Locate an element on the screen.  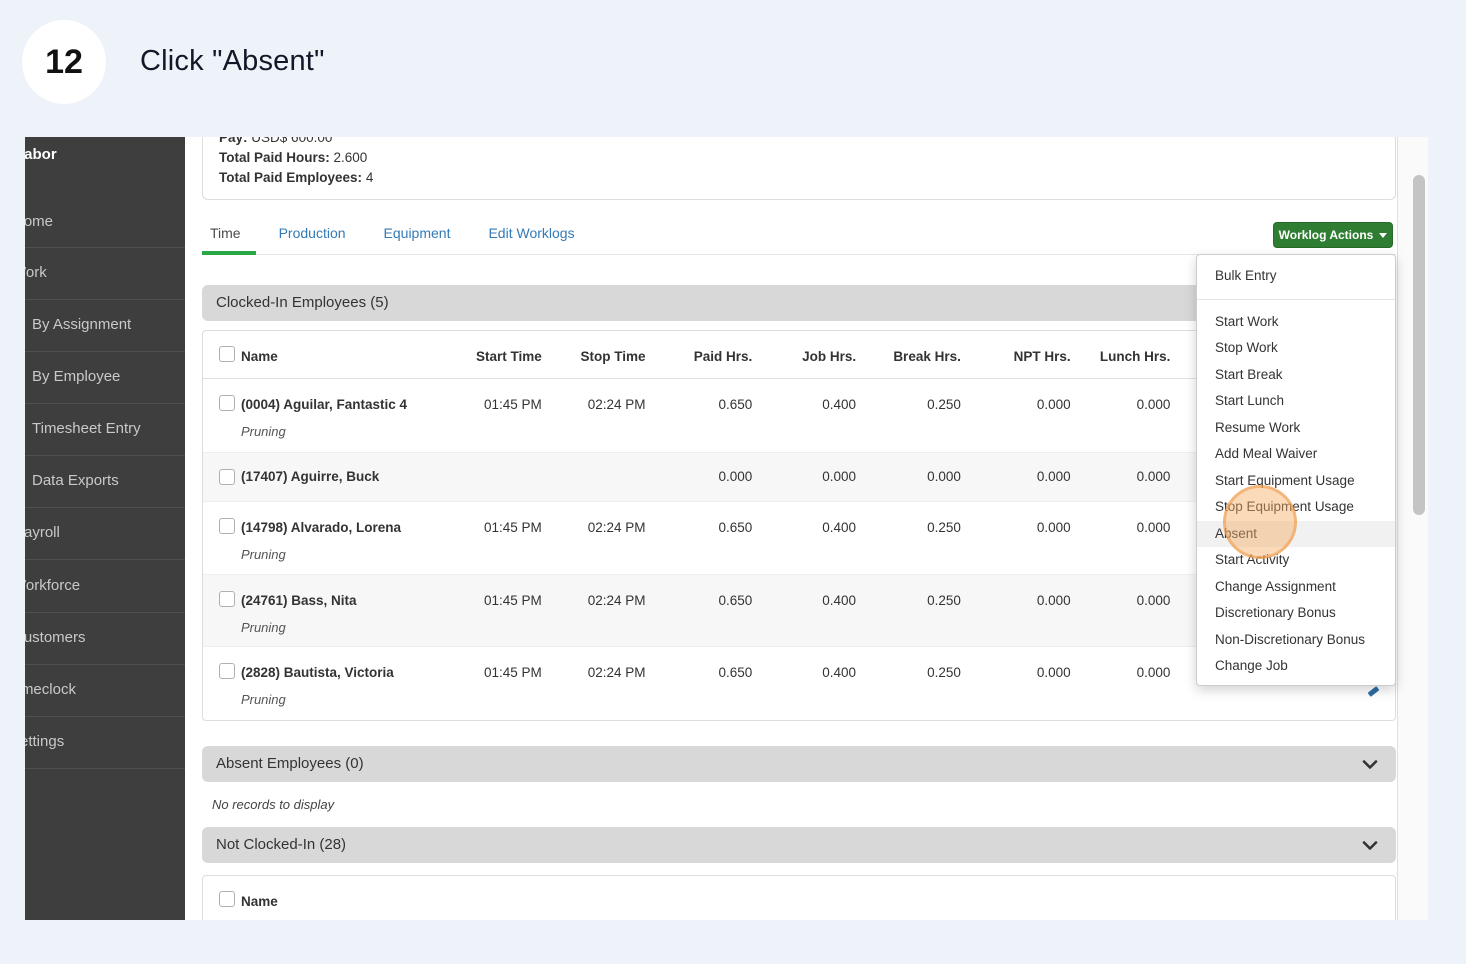
step-number-badge: 12 is located at coordinates (64, 62).